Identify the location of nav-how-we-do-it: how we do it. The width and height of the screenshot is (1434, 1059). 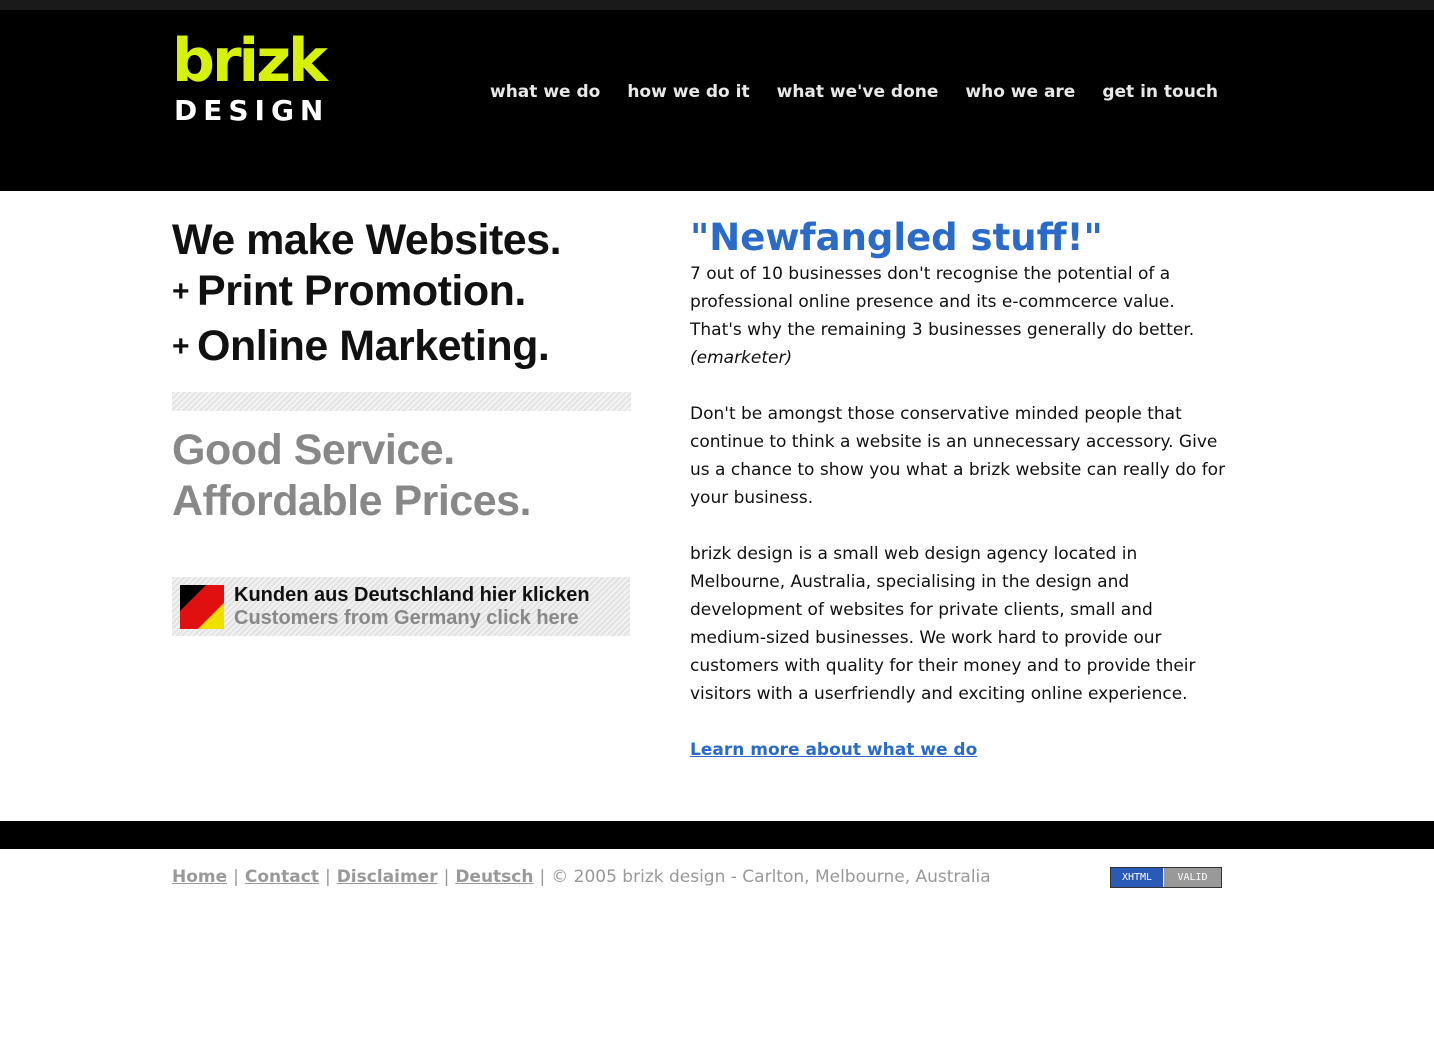
(688, 92).